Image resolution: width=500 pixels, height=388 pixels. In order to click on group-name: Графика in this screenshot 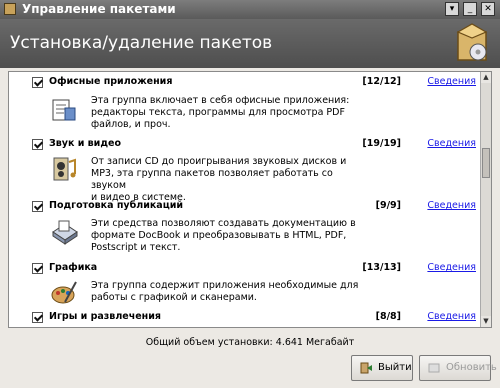, I will do `click(73, 267)`.